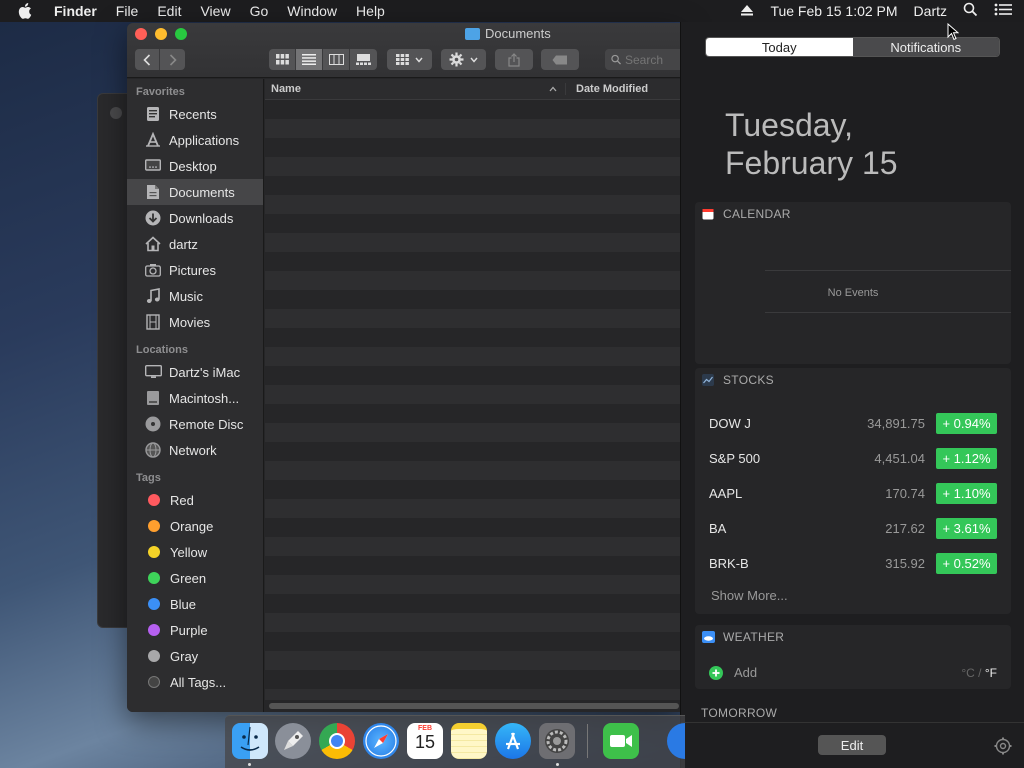 Image resolution: width=1024 pixels, height=768 pixels. What do you see at coordinates (852, 745) in the screenshot?
I see `edit-widgets-button: Edit` at bounding box center [852, 745].